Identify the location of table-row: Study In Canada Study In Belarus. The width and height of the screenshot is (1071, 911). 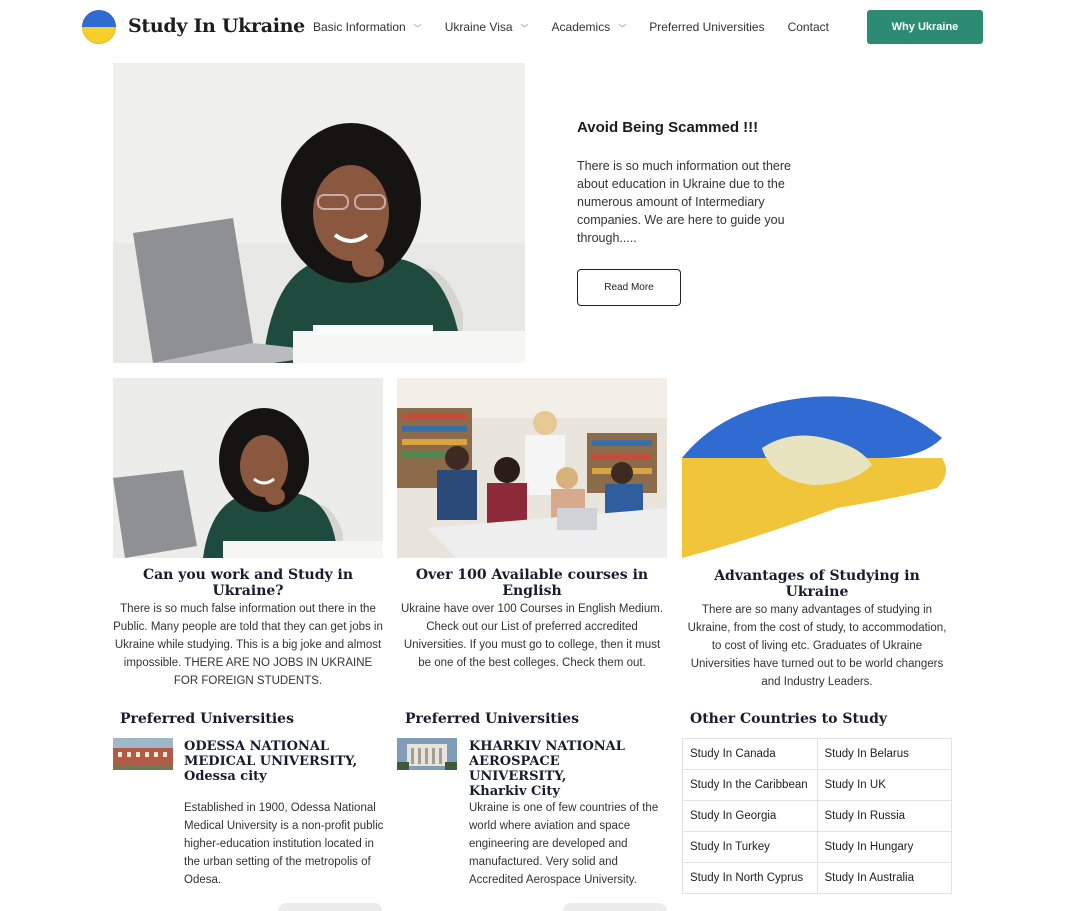
(817, 754).